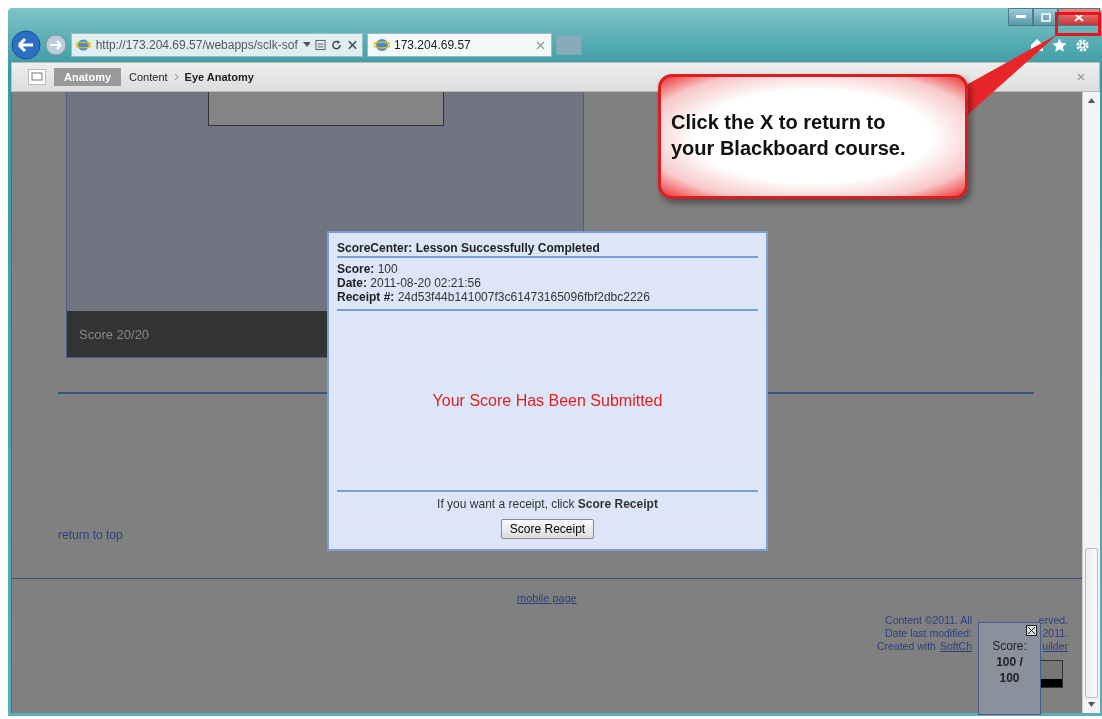  I want to click on stop-icon, so click(352, 45).